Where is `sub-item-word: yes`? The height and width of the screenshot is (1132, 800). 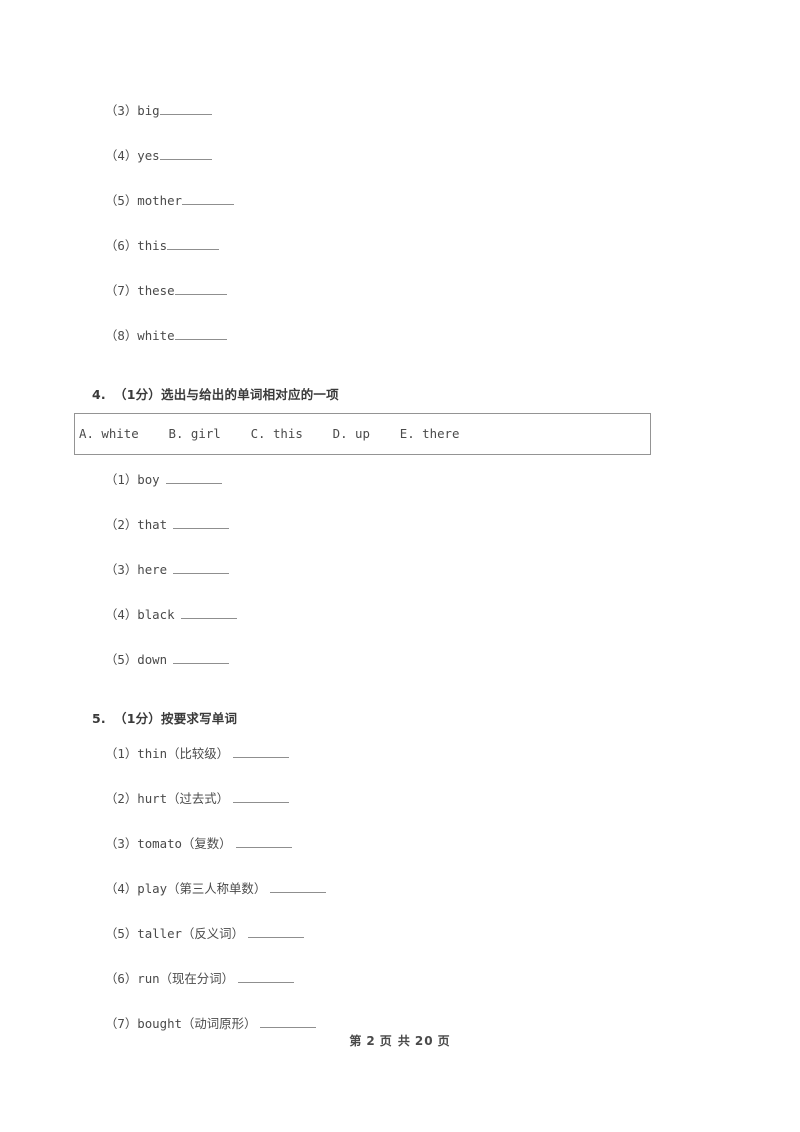
sub-item-word: yes is located at coordinates (148, 155).